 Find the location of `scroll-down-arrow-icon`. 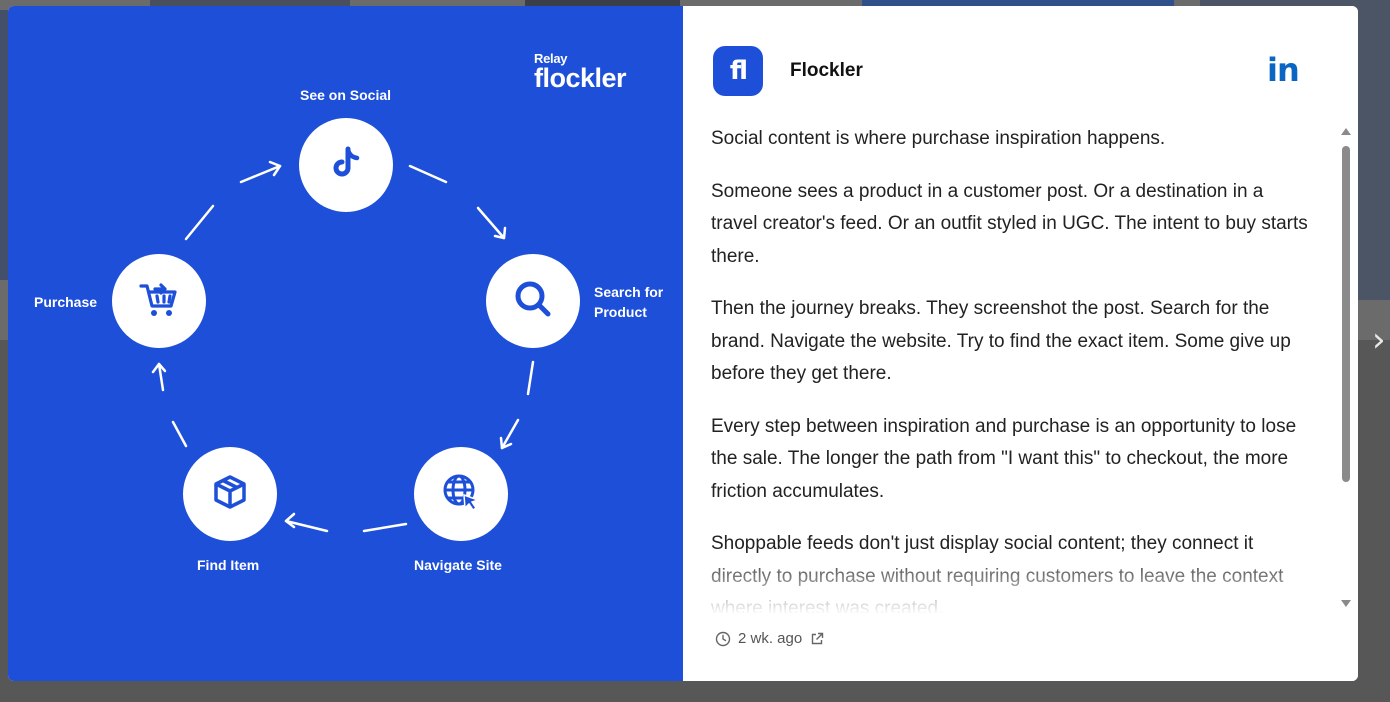

scroll-down-arrow-icon is located at coordinates (1346, 603).